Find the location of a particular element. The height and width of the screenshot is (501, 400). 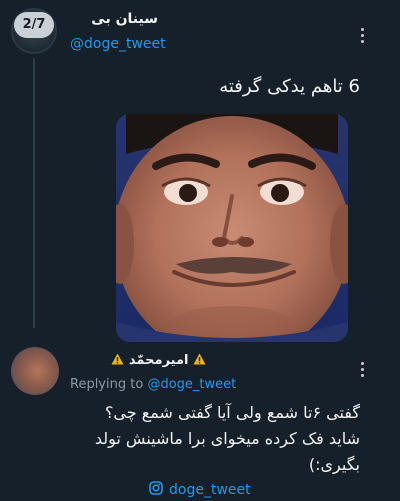

reply-text-line: شاید فک کرده میخوای برا ماشینش تولد is located at coordinates (227, 438).